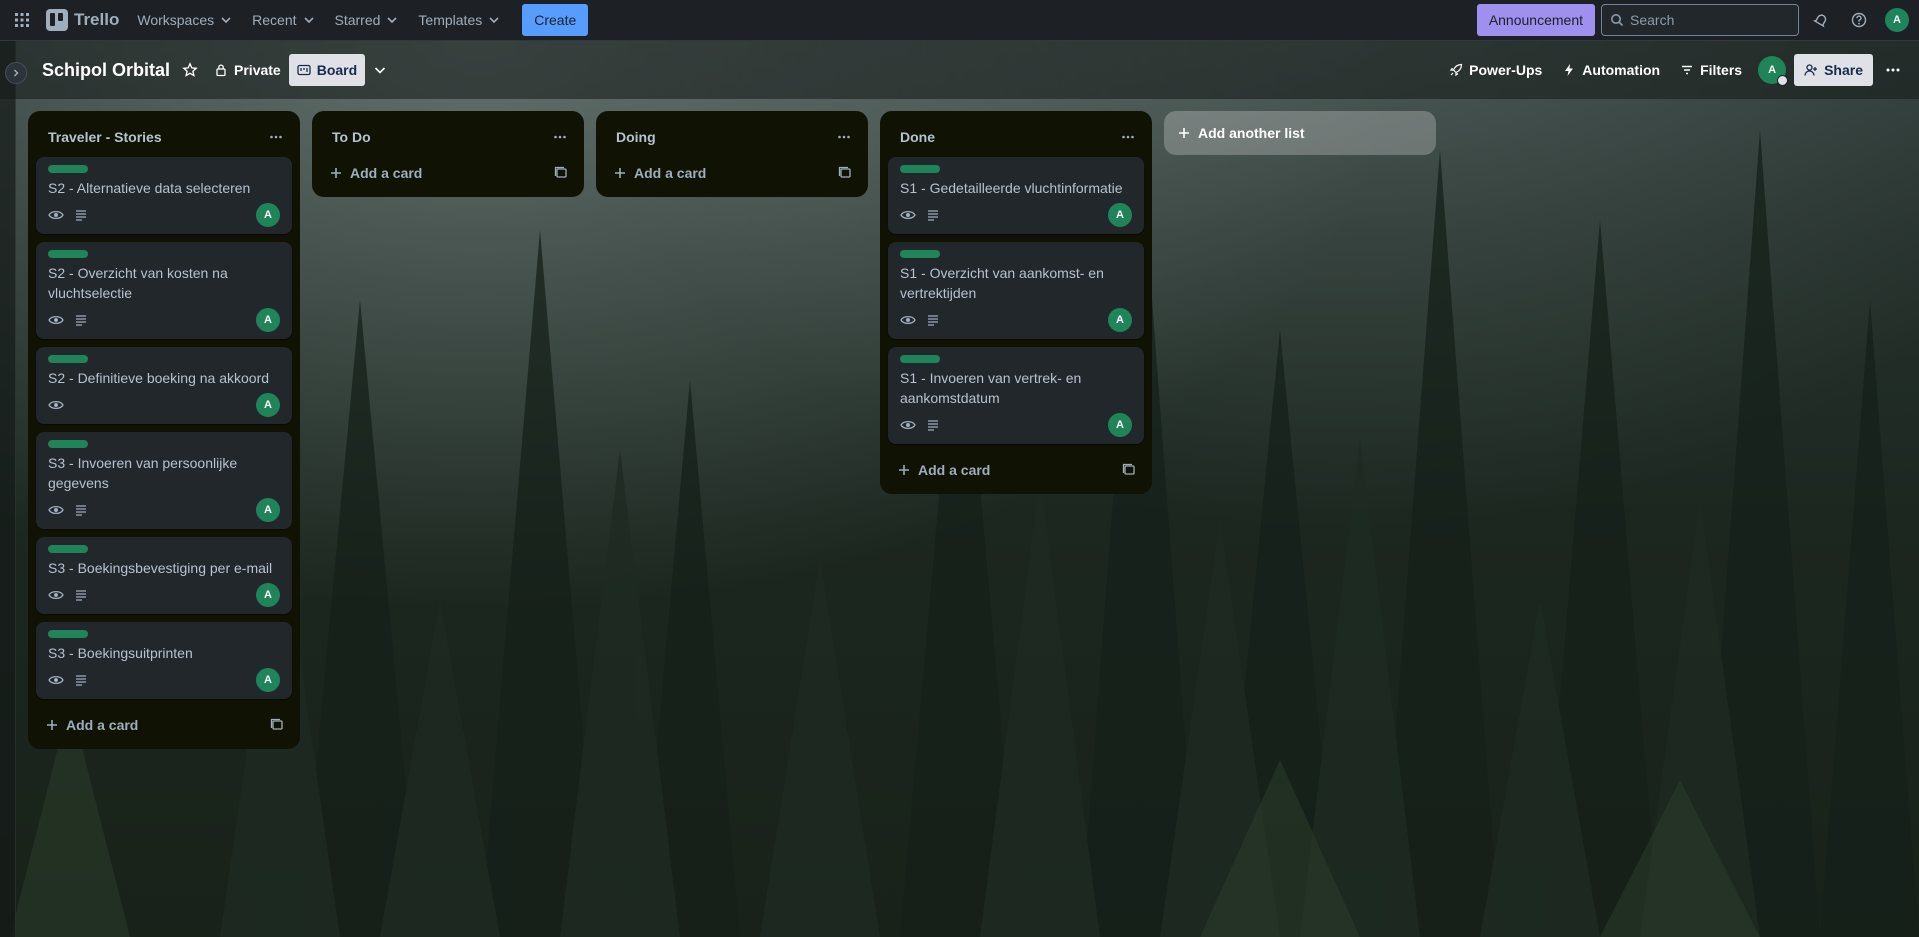 This screenshot has width=1919, height=937. Describe the element at coordinates (22, 20) in the screenshot. I see `app-switcher-button` at that location.